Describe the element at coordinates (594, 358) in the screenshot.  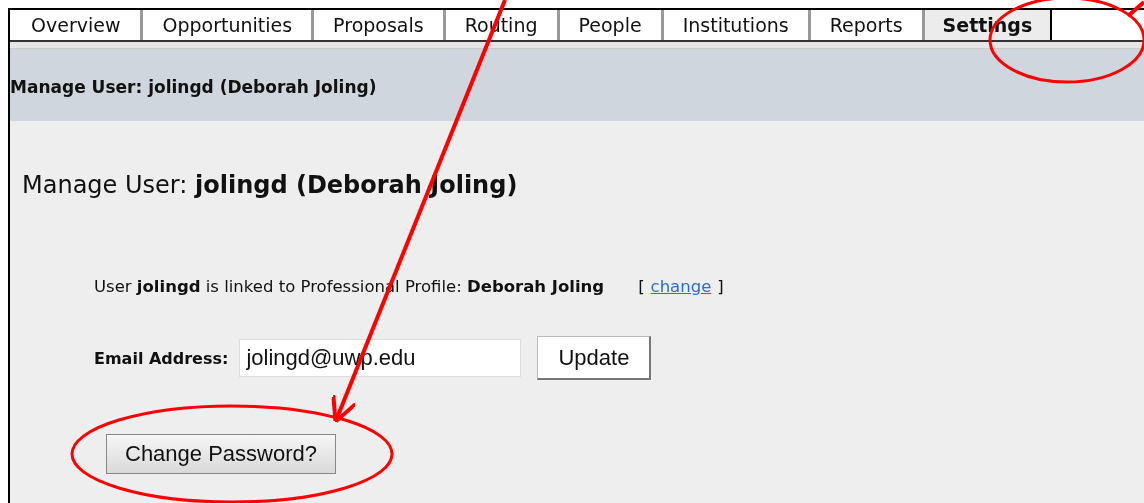
I see `update-button: Update` at that location.